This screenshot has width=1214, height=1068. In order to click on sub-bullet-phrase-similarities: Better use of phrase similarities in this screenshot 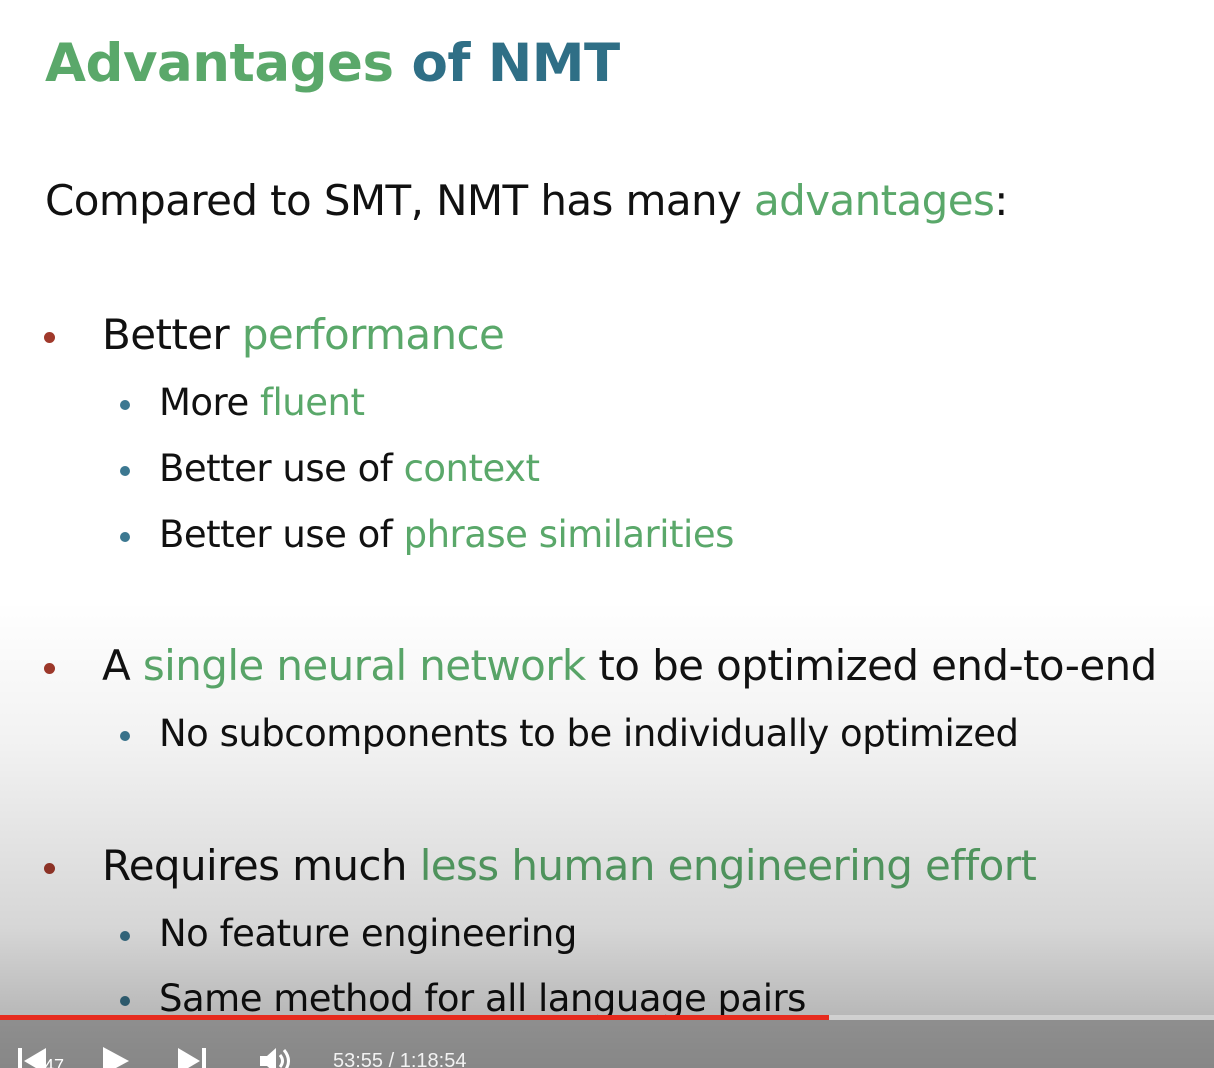, I will do `click(427, 534)`.